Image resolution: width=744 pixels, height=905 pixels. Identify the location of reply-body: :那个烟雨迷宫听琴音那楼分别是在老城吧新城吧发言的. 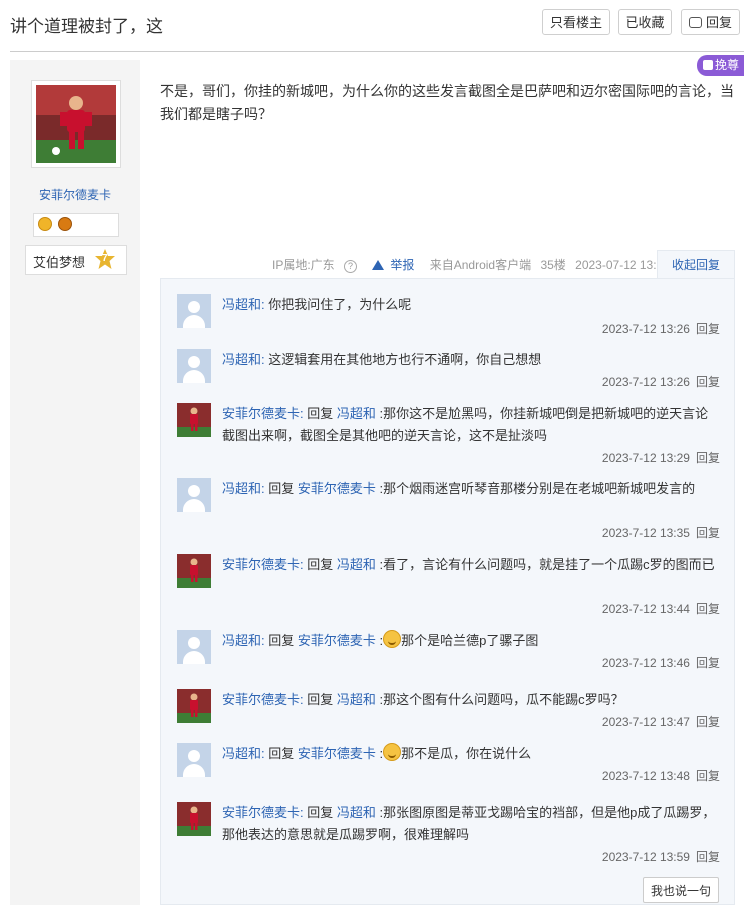
(537, 488).